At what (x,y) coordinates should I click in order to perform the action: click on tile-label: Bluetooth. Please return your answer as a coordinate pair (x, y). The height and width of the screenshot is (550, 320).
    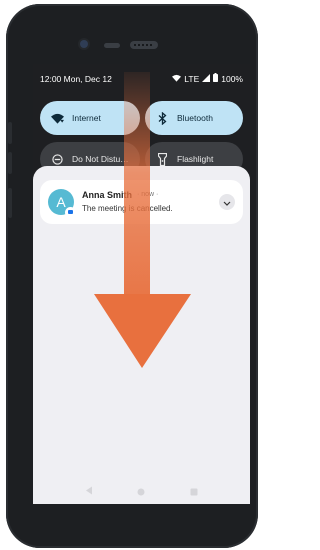
    Looking at the image, I should click on (195, 118).